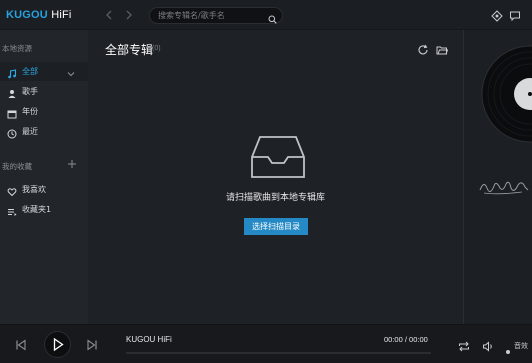 The image size is (532, 363). What do you see at coordinates (464, 348) in the screenshot?
I see `repeat-icon` at bounding box center [464, 348].